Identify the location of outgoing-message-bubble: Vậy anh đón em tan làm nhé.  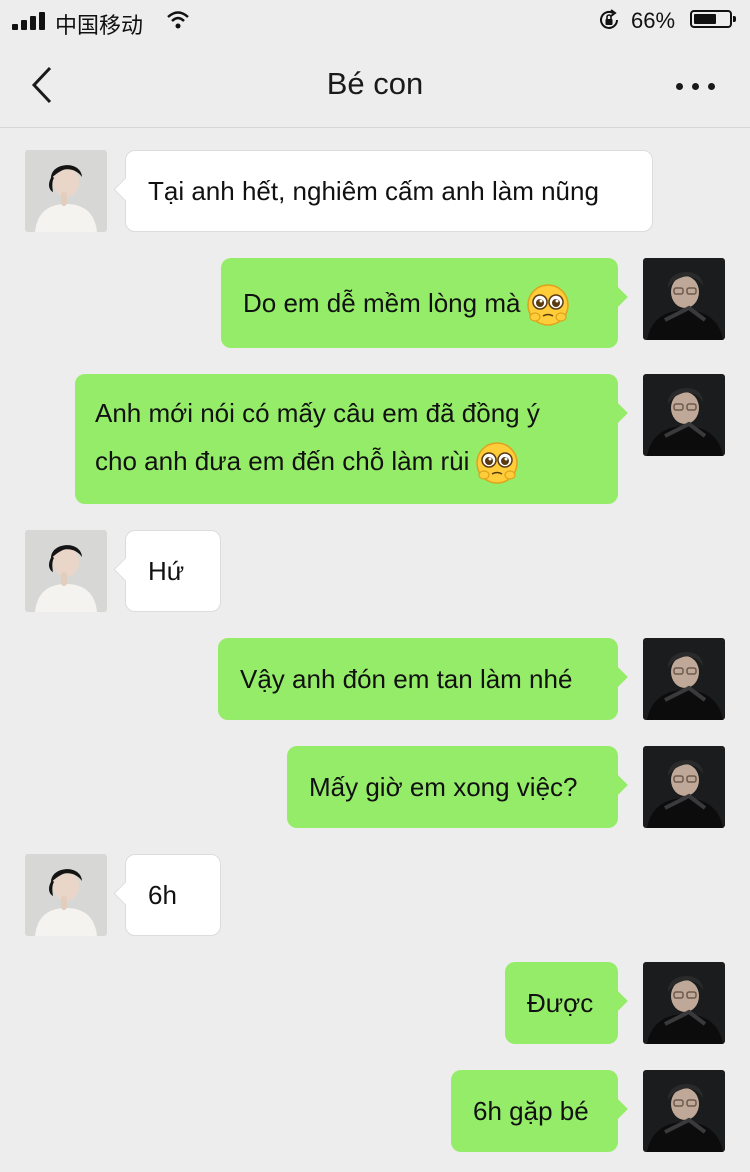
(418, 679).